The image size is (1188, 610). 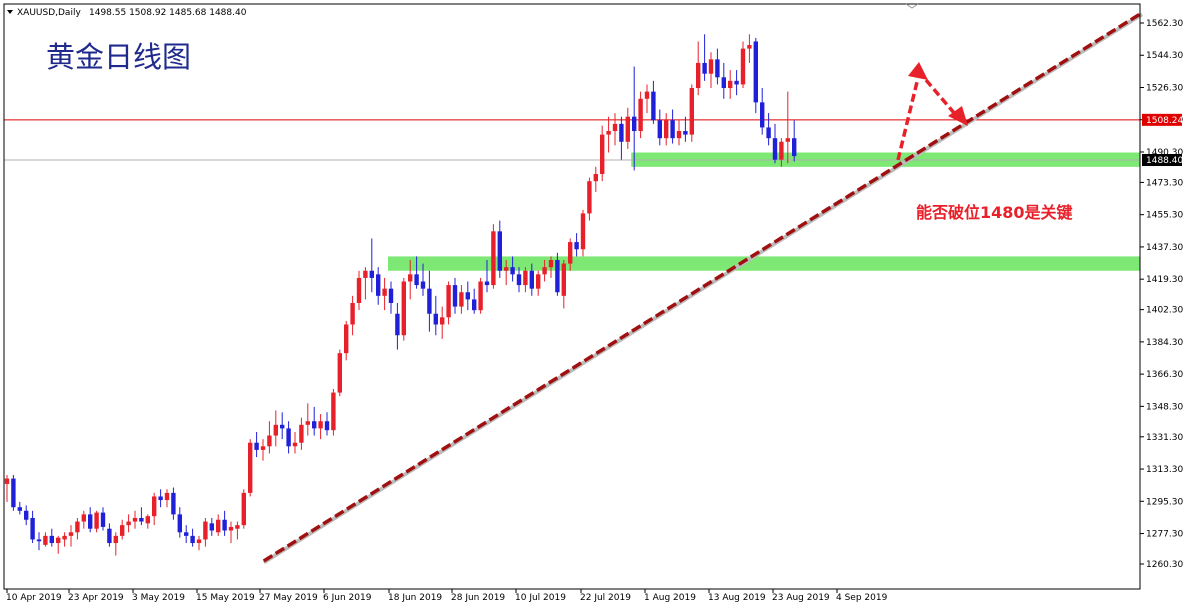 I want to click on x-tick-label: 23 Apr 2019, so click(x=96, y=598).